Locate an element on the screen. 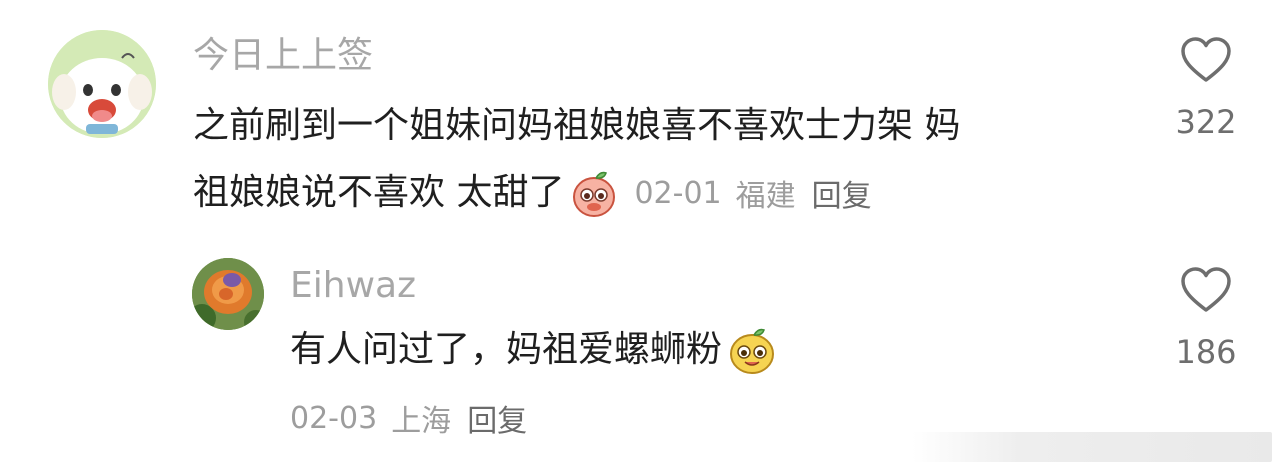  comment-date: 02-01 is located at coordinates (678, 193).